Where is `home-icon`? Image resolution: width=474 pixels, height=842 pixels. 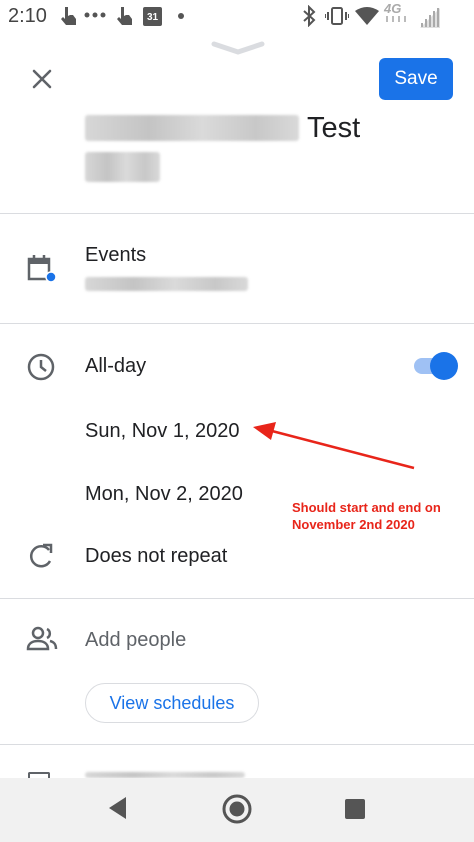 home-icon is located at coordinates (237, 809).